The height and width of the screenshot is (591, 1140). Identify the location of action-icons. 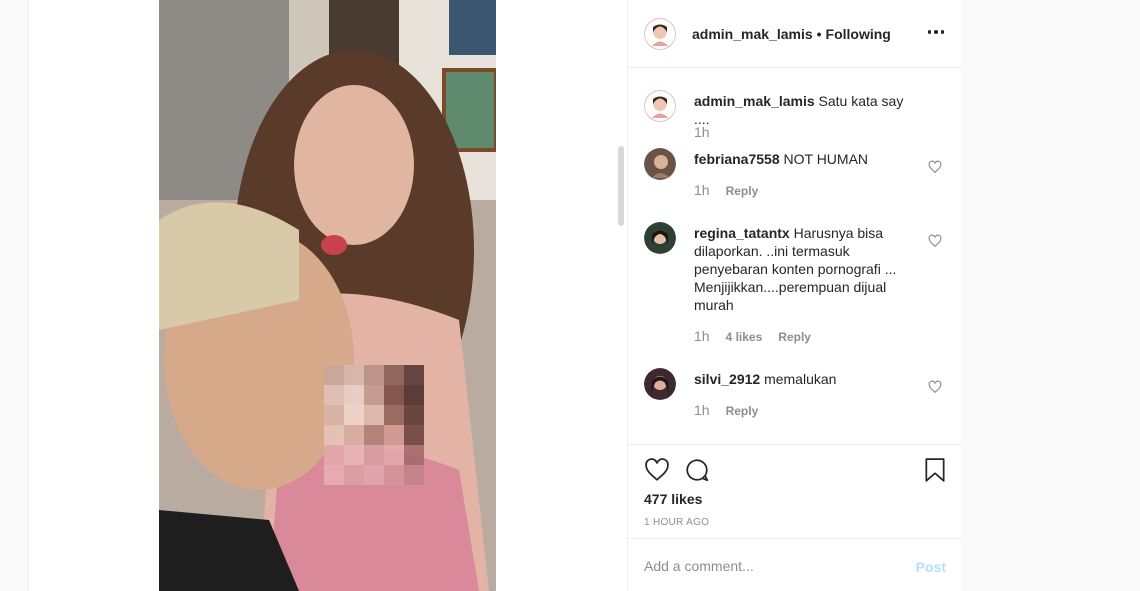
(677, 470).